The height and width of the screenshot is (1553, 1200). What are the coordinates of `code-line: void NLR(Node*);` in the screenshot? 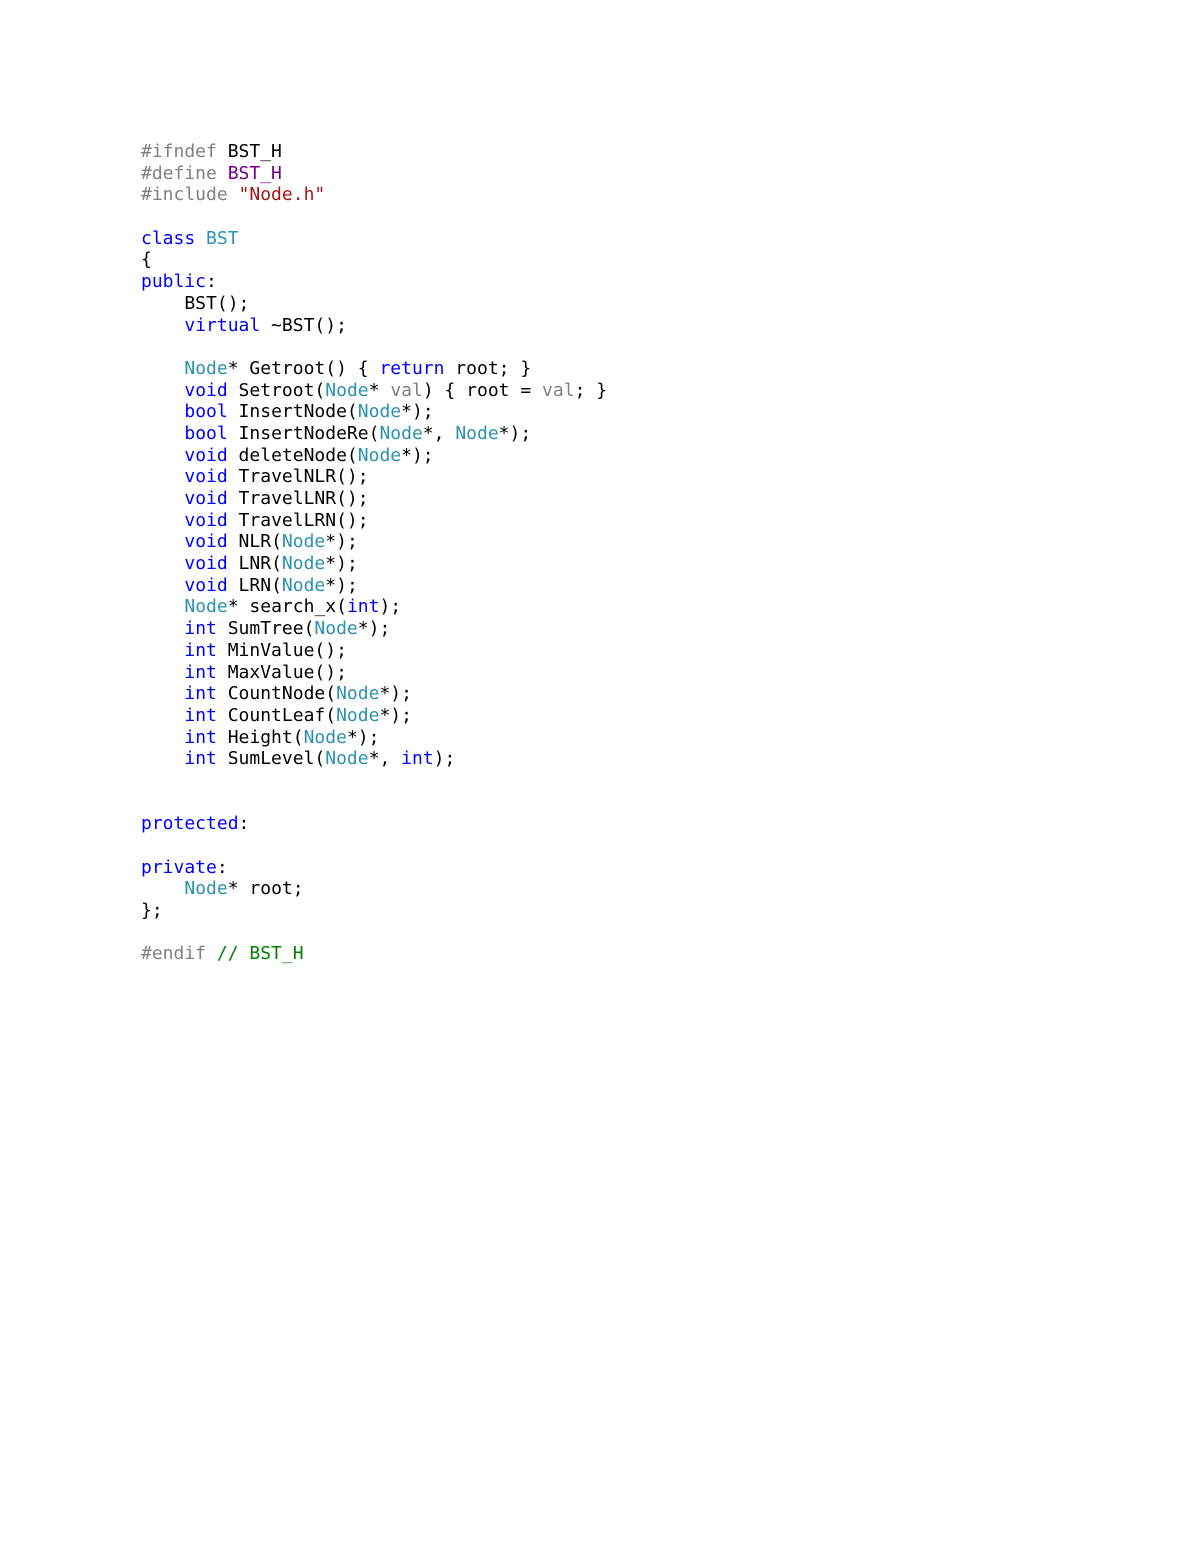 It's located at (374, 542).